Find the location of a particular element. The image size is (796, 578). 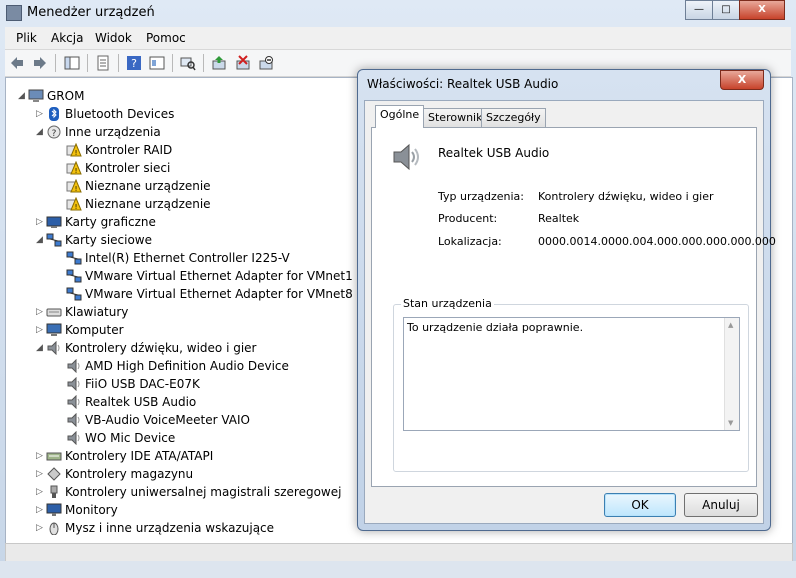

device-status-textbox: To urządzenie działa poprawnie. ▲ ▼ is located at coordinates (571, 374).